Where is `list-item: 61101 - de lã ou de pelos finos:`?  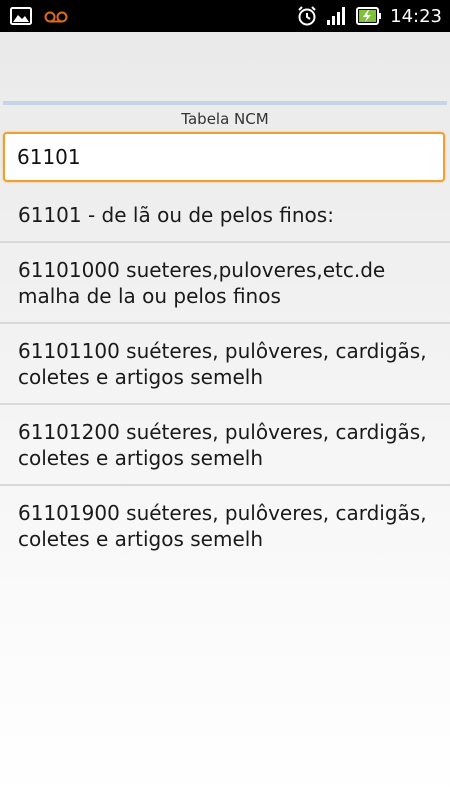
list-item: 61101 - de lã ou de pelos finos: is located at coordinates (225, 216).